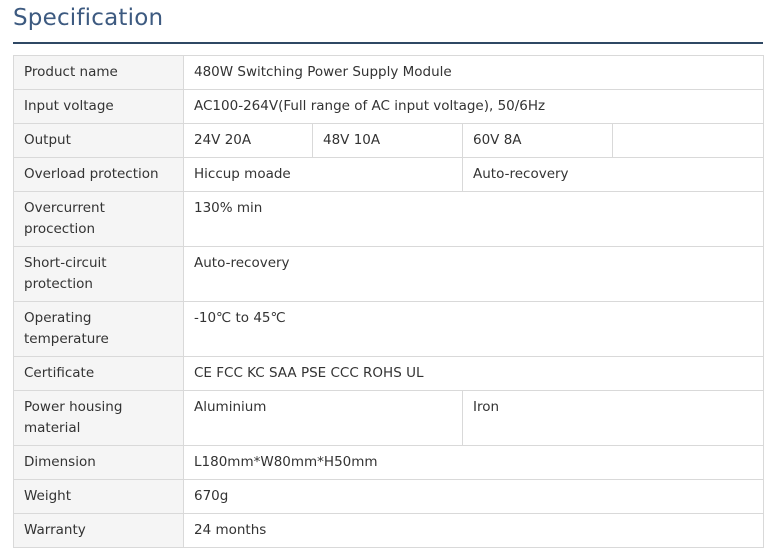 This screenshot has width=781, height=548. I want to click on spec-value-operating-temperature: -10℃ to 45℃, so click(473, 329).